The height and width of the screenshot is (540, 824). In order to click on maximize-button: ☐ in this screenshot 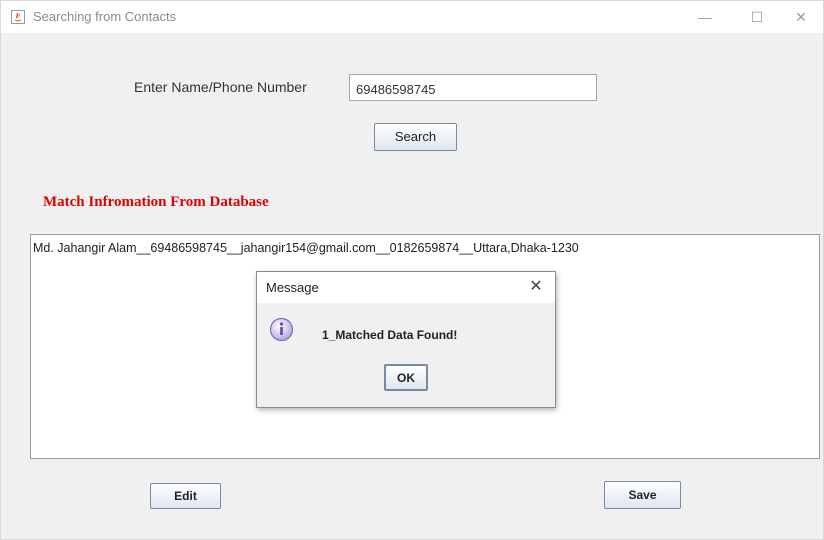, I will do `click(757, 17)`.